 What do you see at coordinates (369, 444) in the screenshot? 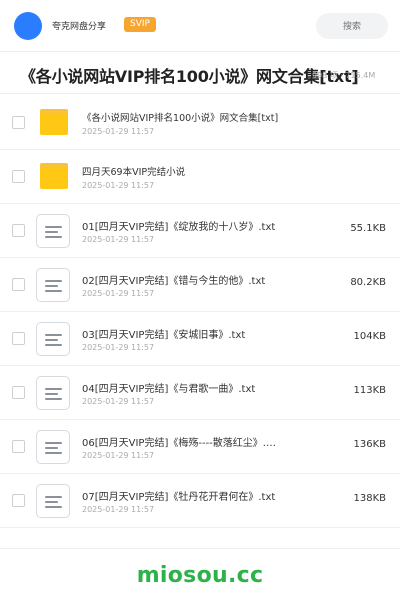
I see `file-size: 136KB` at bounding box center [369, 444].